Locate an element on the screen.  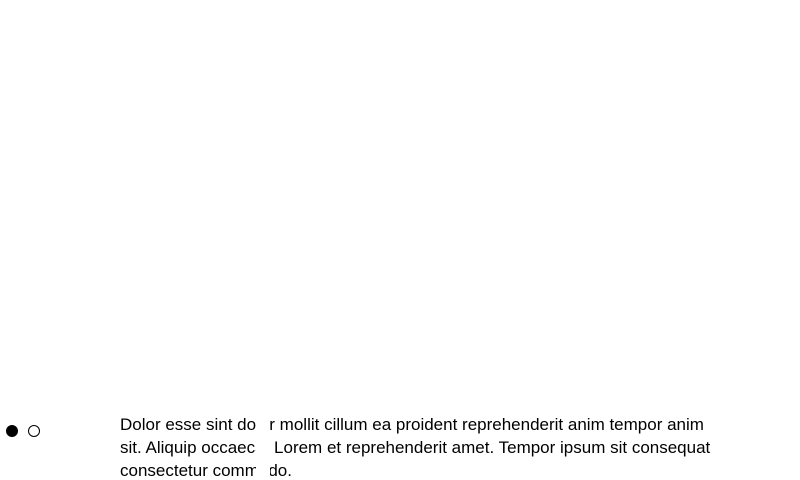
carousel-pagination is located at coordinates (23, 431).